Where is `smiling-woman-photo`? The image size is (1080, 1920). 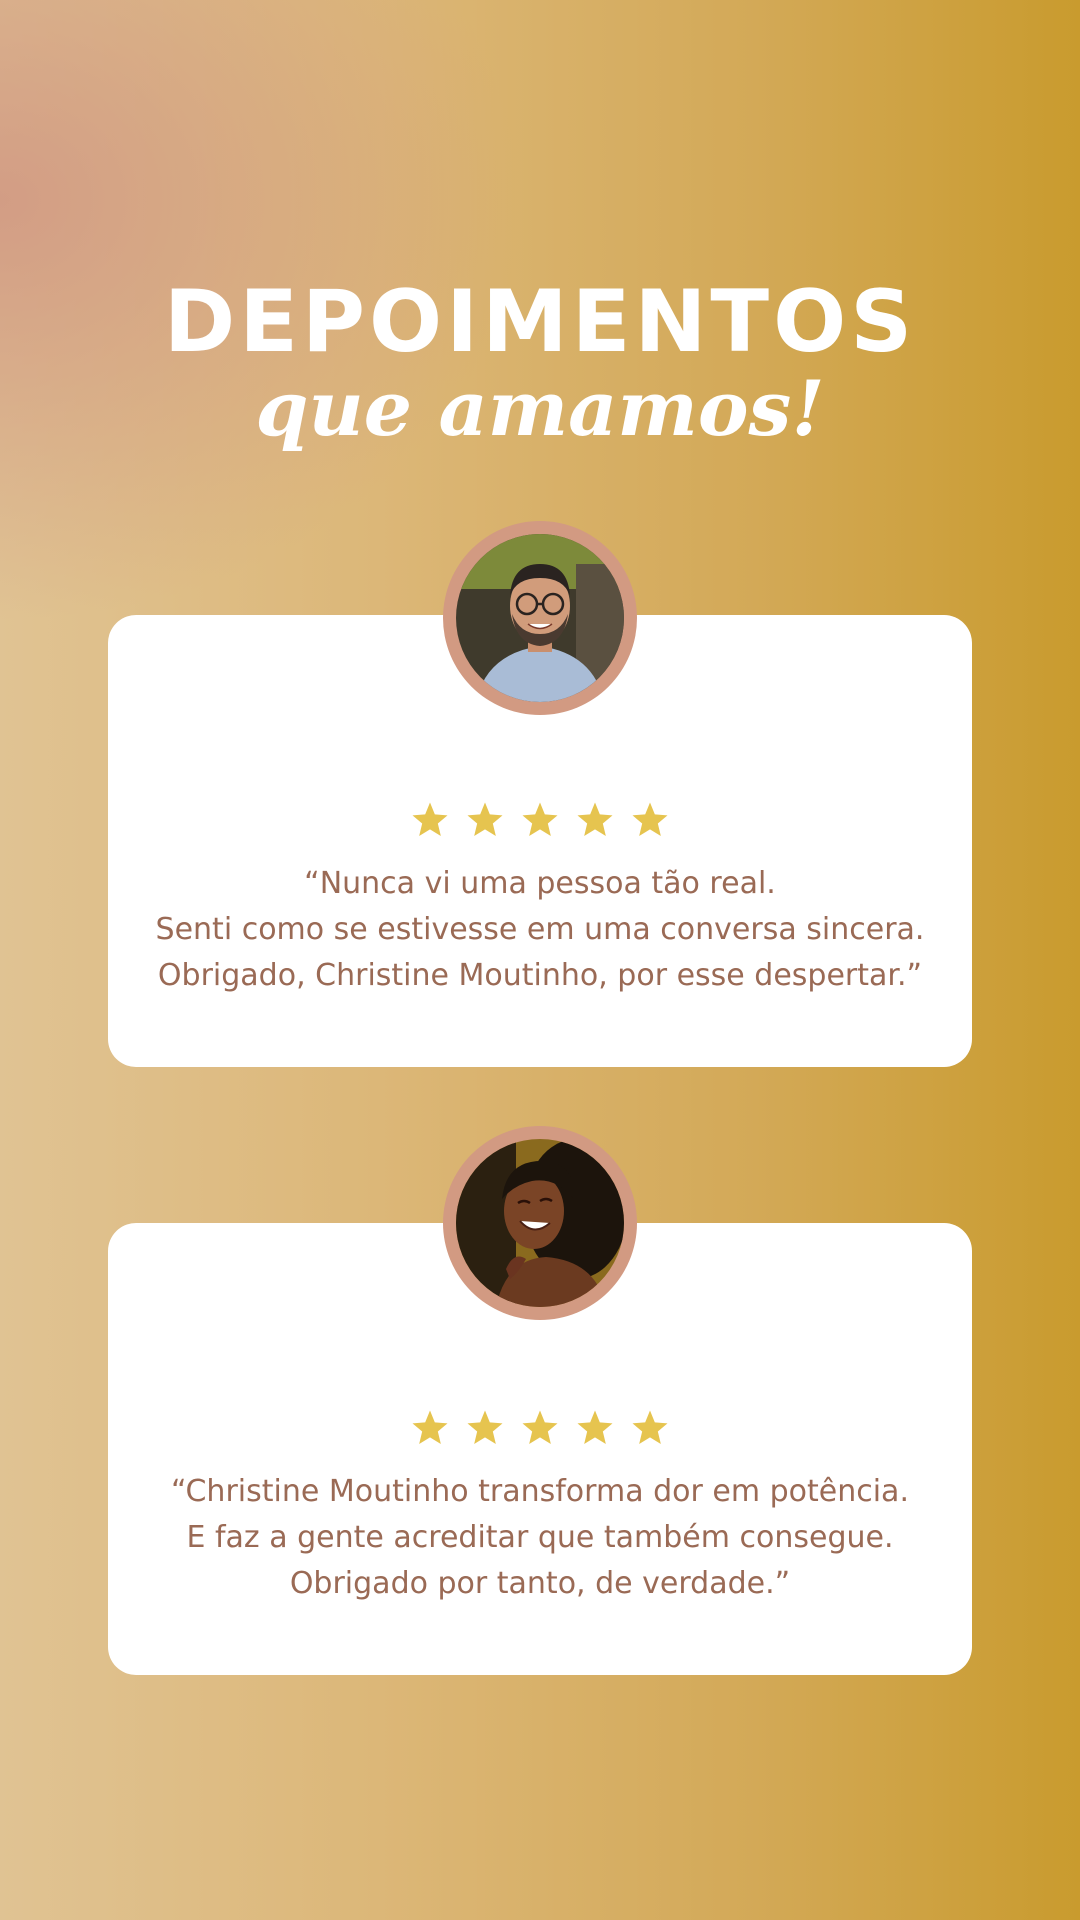 smiling-woman-photo is located at coordinates (540, 1223).